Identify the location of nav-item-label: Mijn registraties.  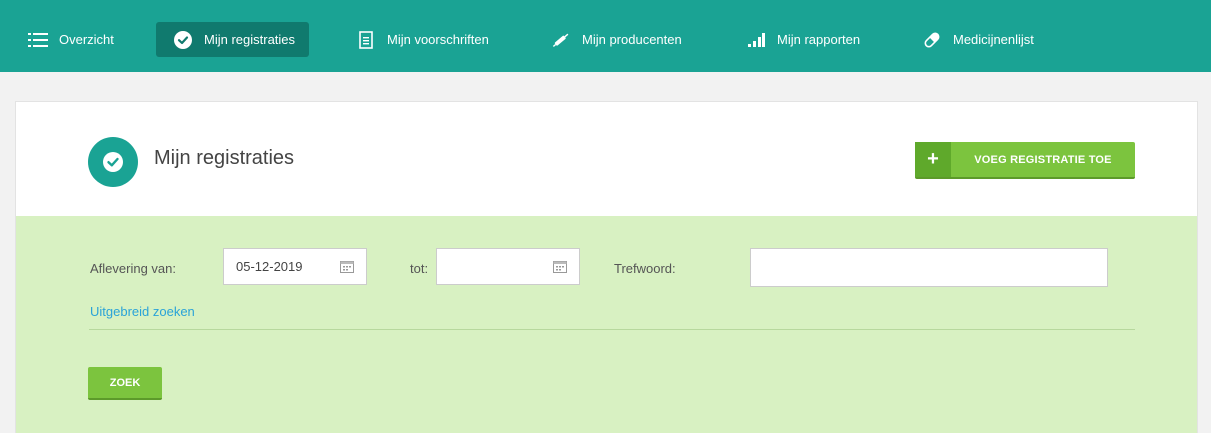
(250, 39).